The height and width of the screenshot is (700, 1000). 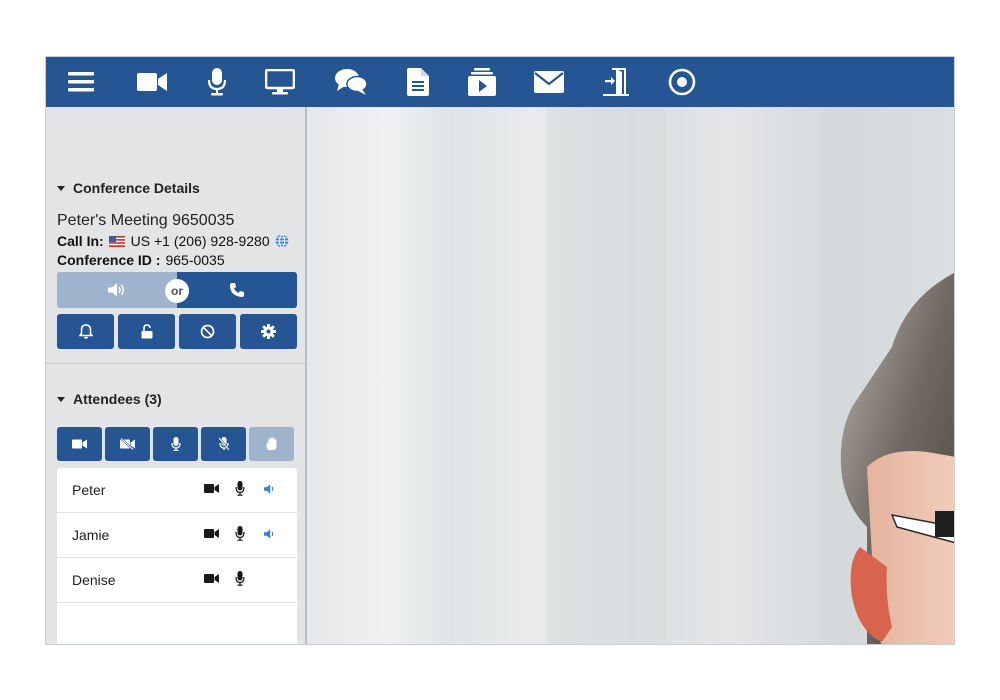 I want to click on list-item: Denise, so click(x=177, y=580).